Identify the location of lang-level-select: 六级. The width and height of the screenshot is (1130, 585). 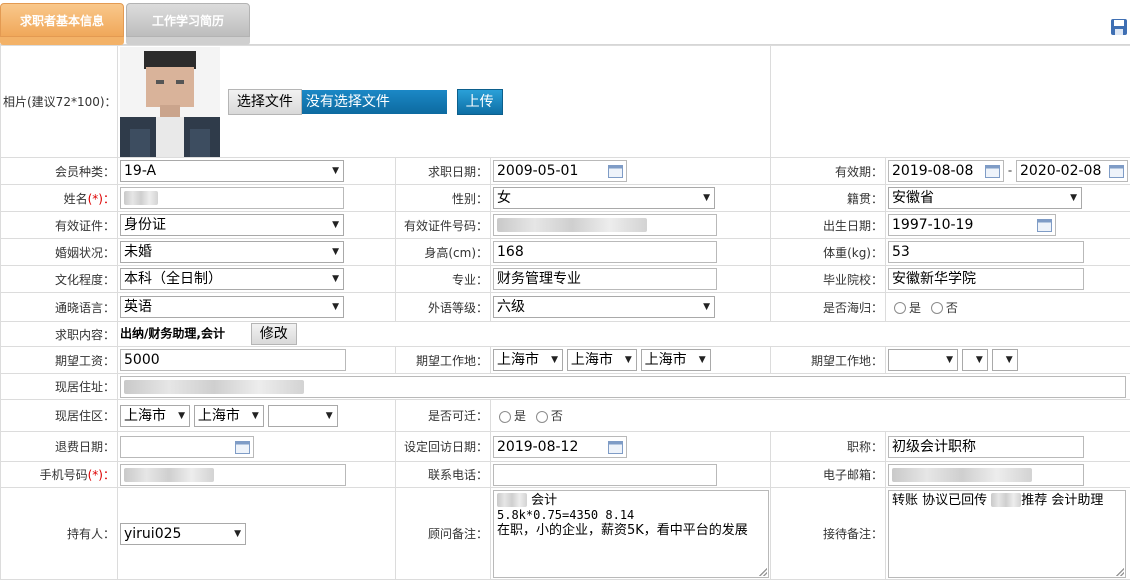
(604, 307).